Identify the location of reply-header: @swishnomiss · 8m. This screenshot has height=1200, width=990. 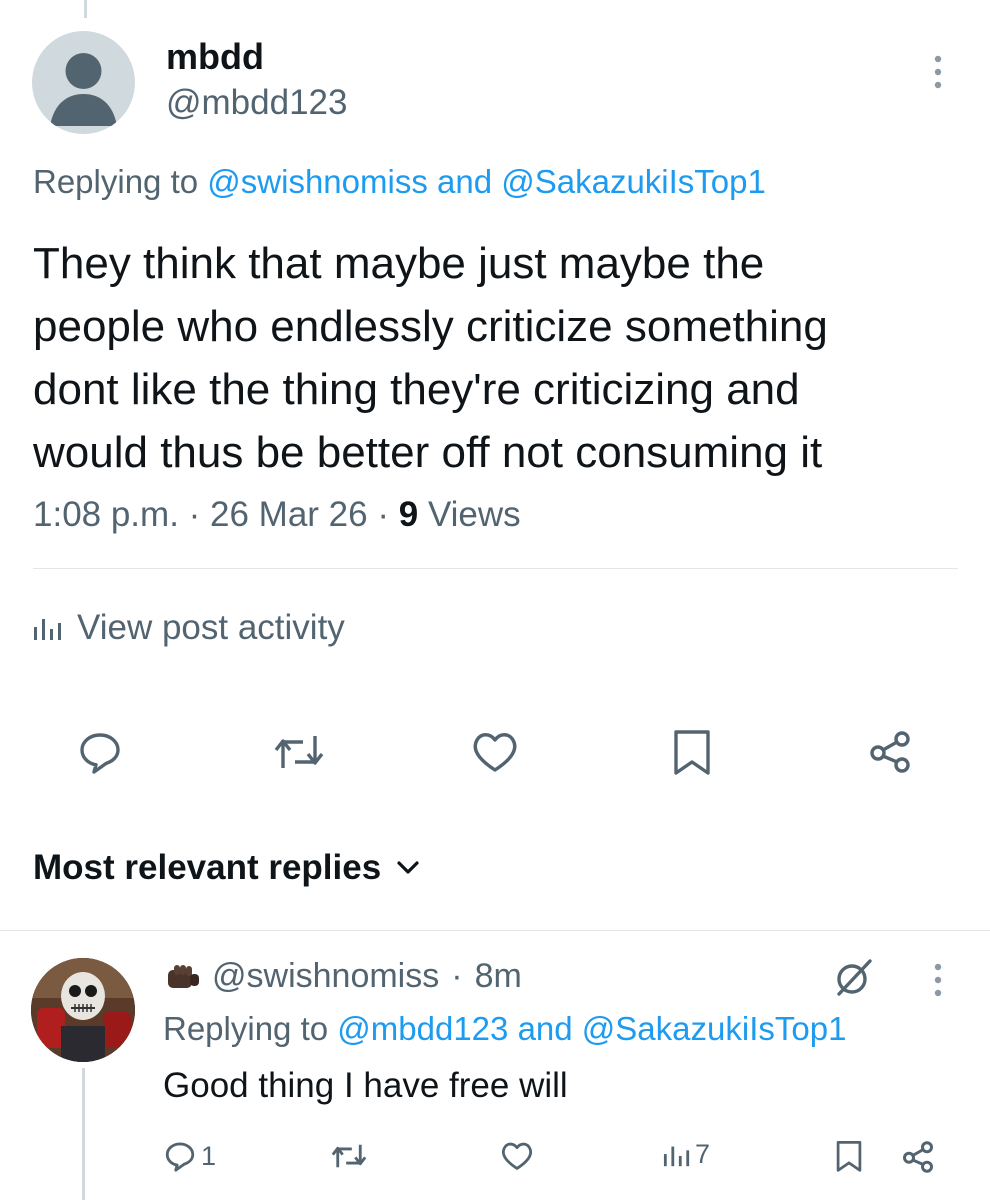
(344, 976).